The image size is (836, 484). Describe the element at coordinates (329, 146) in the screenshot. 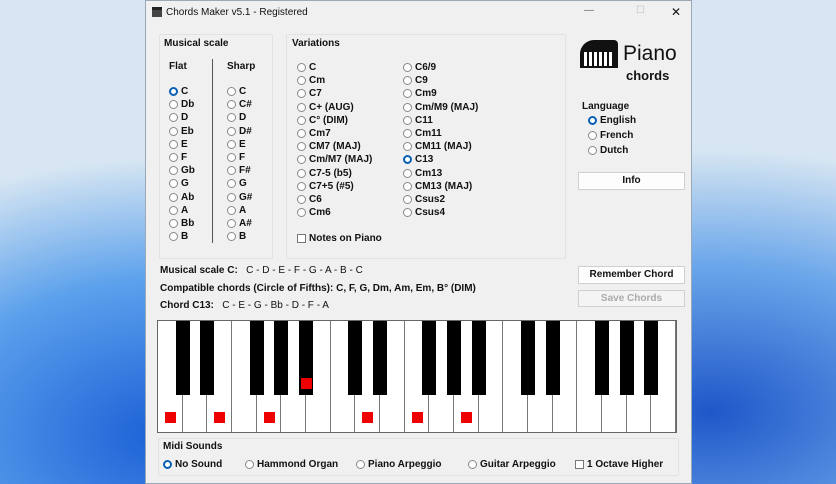

I see `variation-radio: CM7 (MAJ)` at that location.